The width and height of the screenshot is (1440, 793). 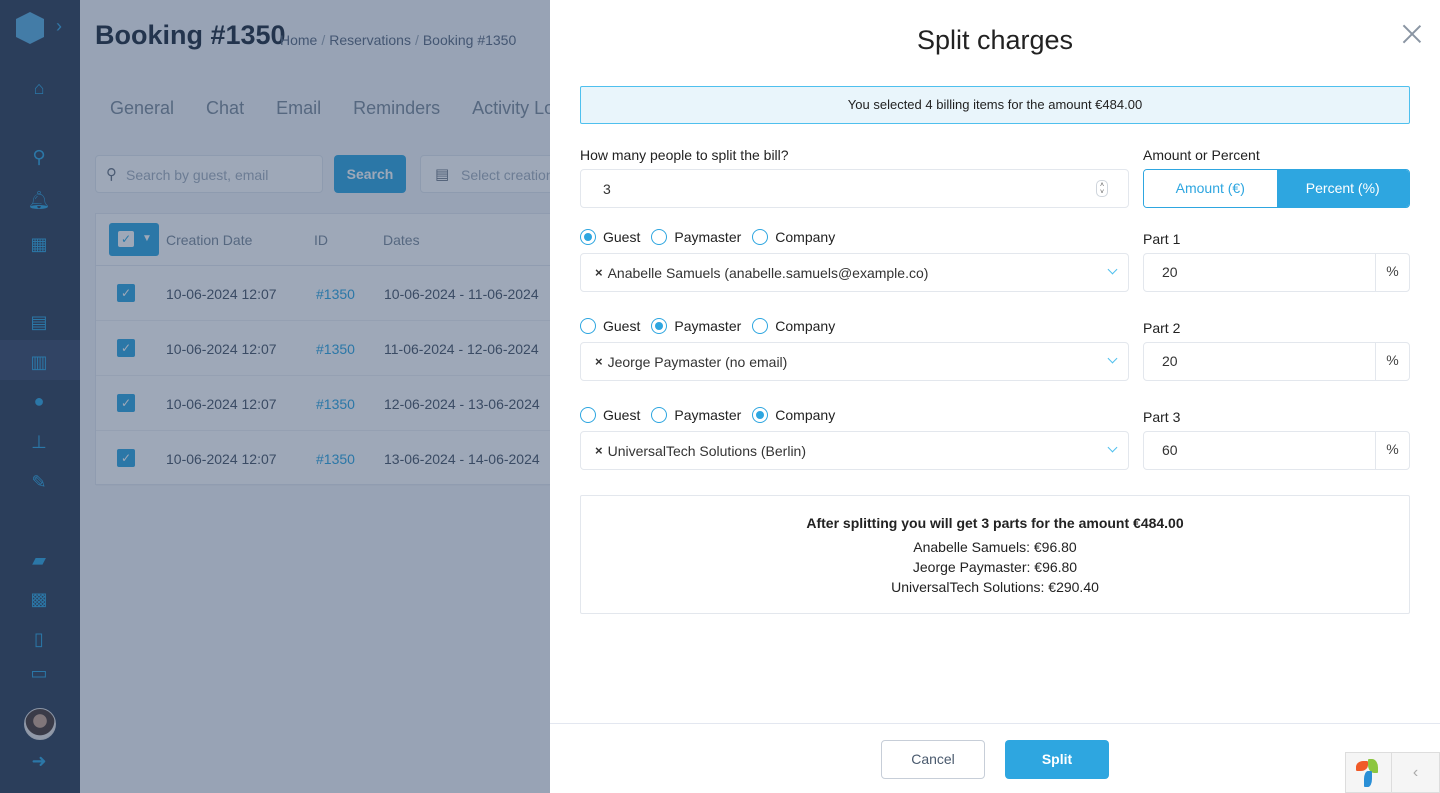 What do you see at coordinates (854, 450) in the screenshot?
I see `part-3-payer-select: × UniversalTech Solutions (Berlin)` at bounding box center [854, 450].